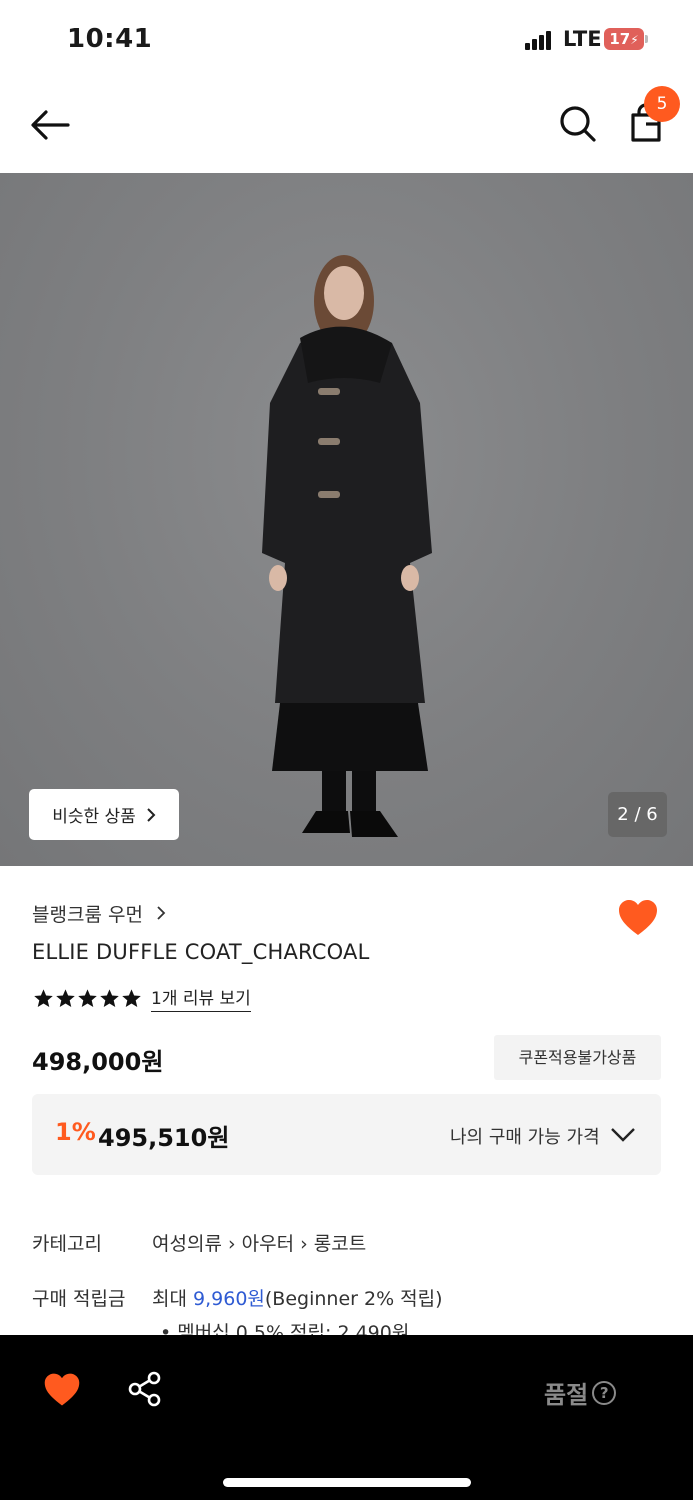 The image size is (693, 1500). I want to click on review-link: 1개 리뷰 보기, so click(201, 998).